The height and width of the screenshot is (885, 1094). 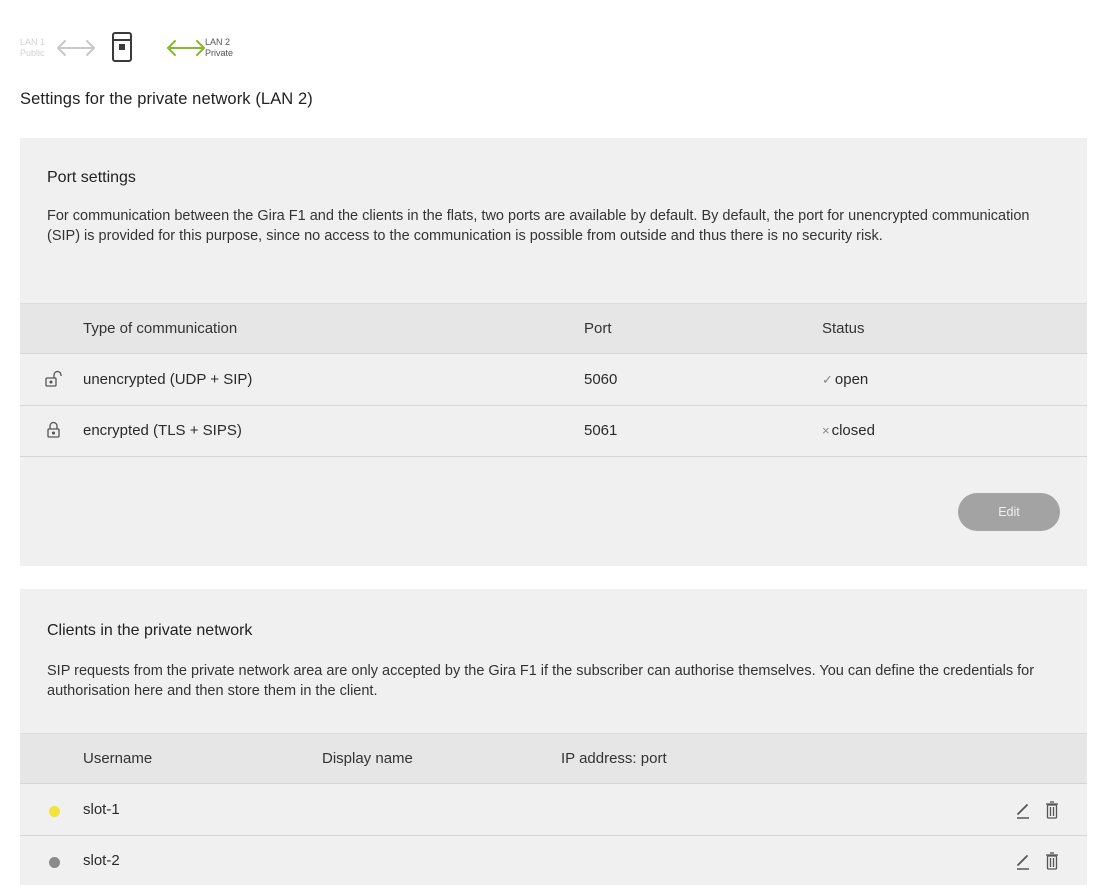 I want to click on port-value: 5061, so click(x=601, y=430).